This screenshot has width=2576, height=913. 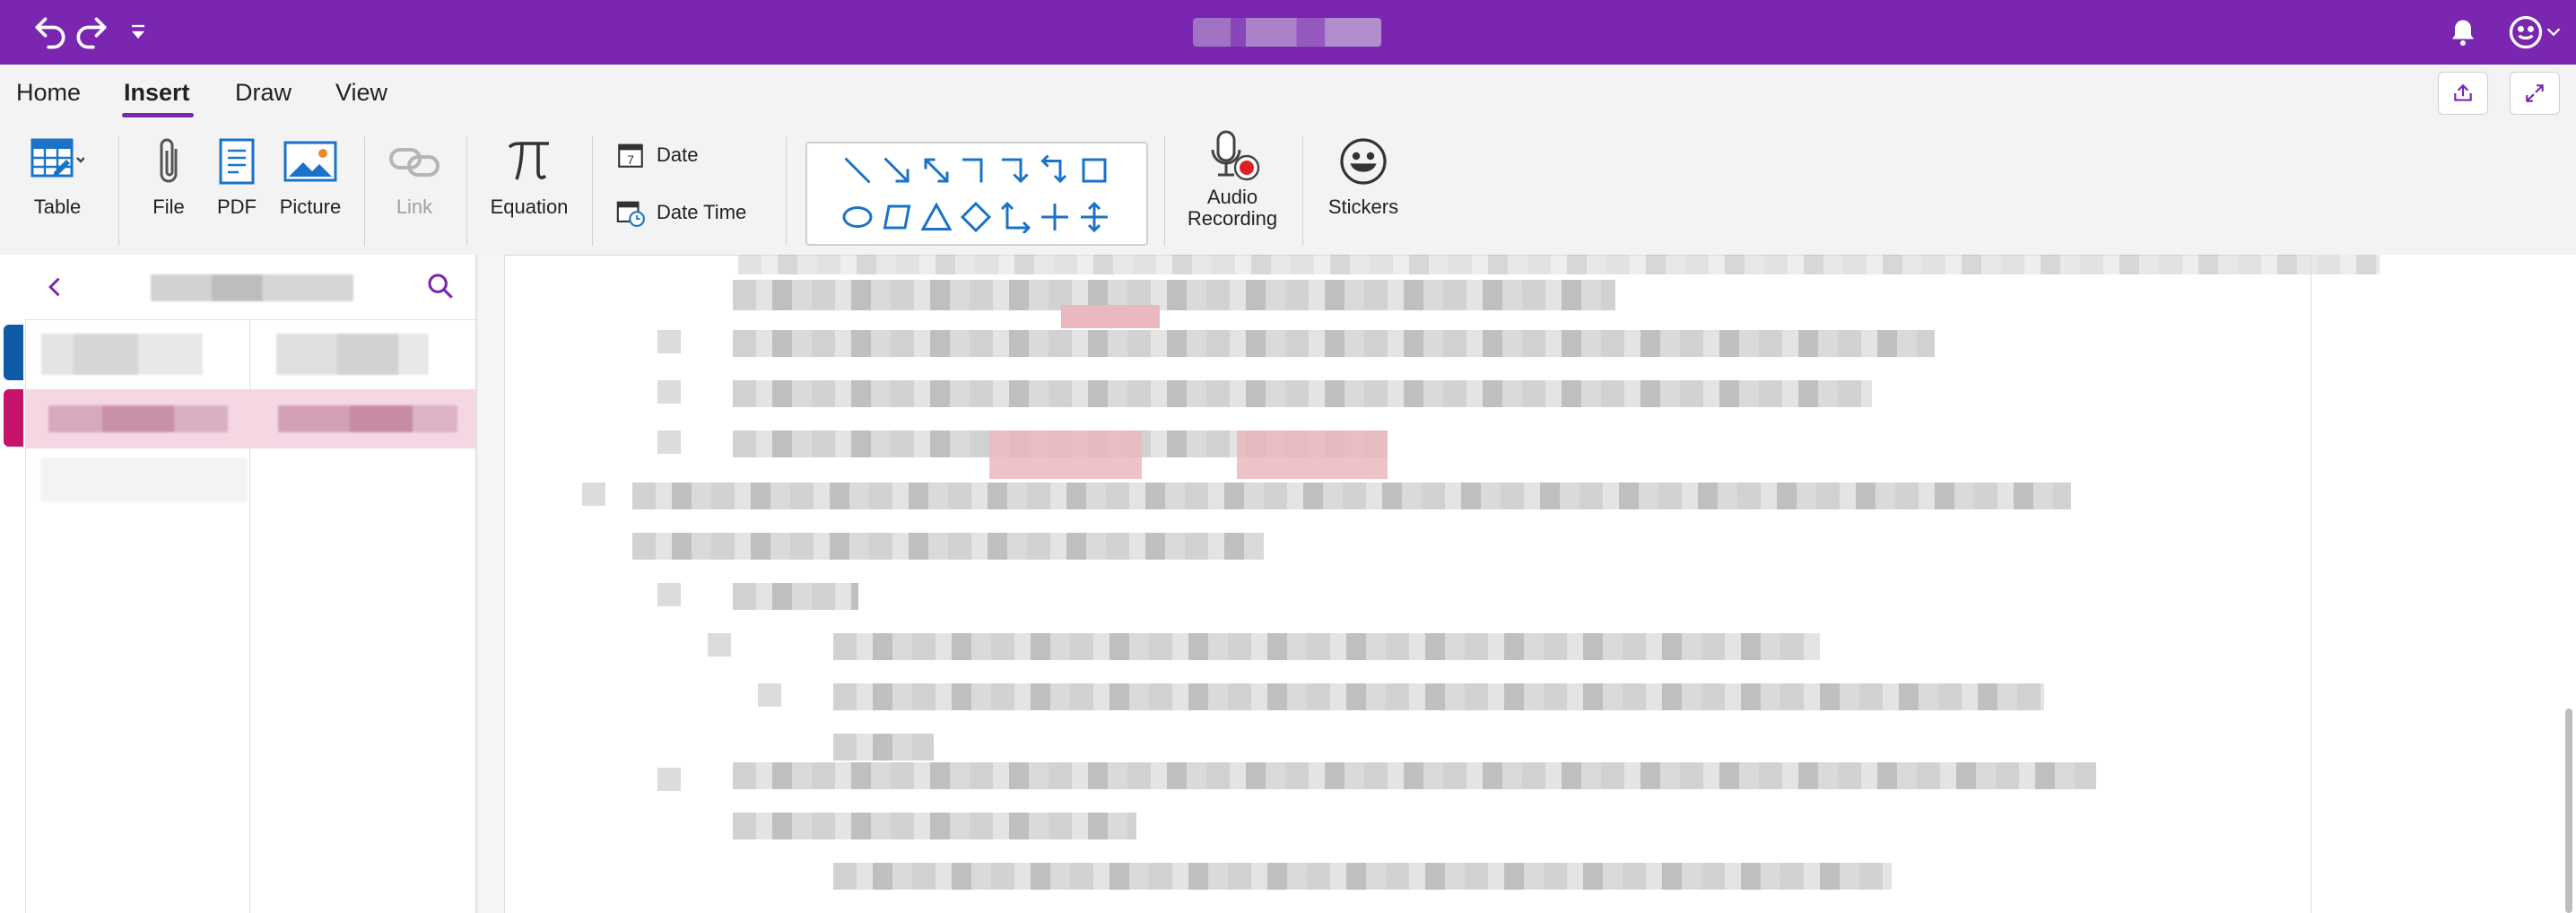 I want to click on triangle-shape-icon, so click(x=936, y=217).